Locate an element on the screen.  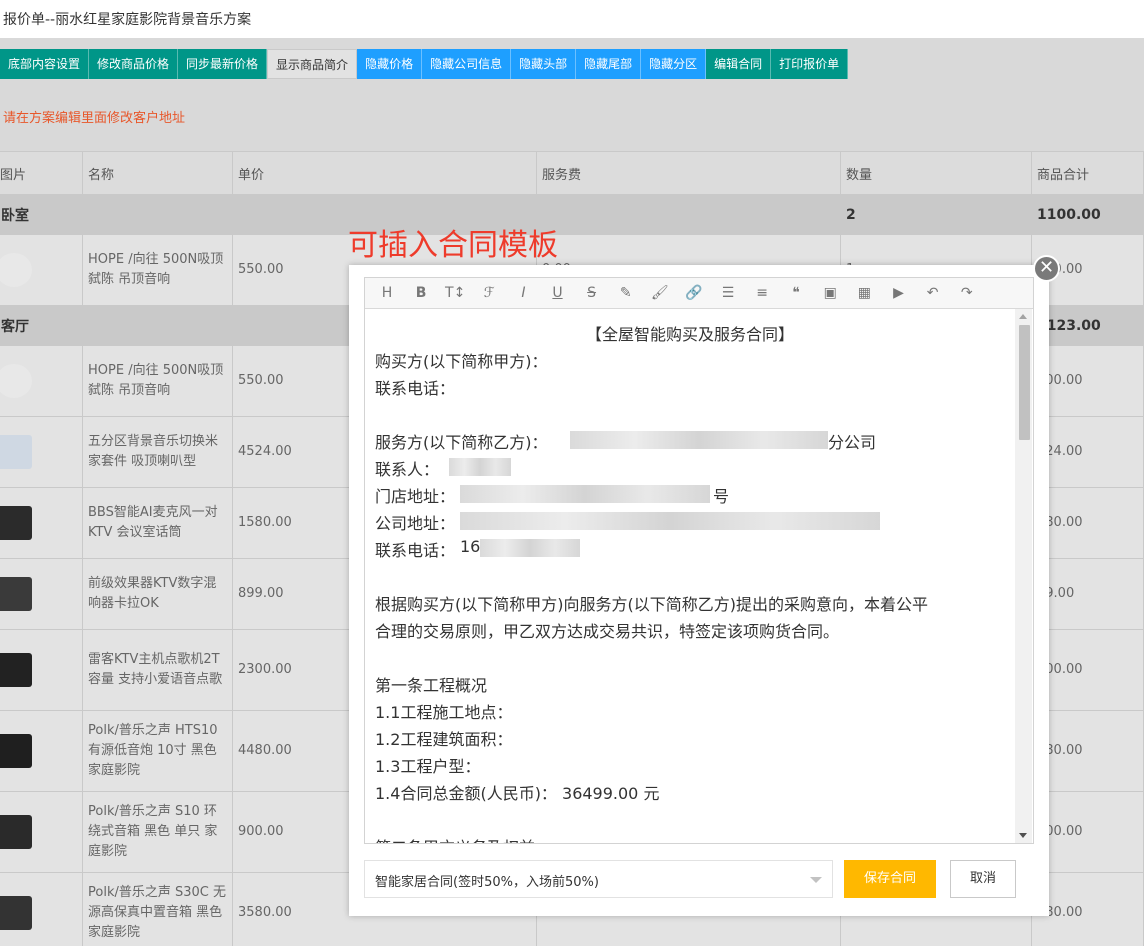
group-total: 1100.00 is located at coordinates (1069, 215).